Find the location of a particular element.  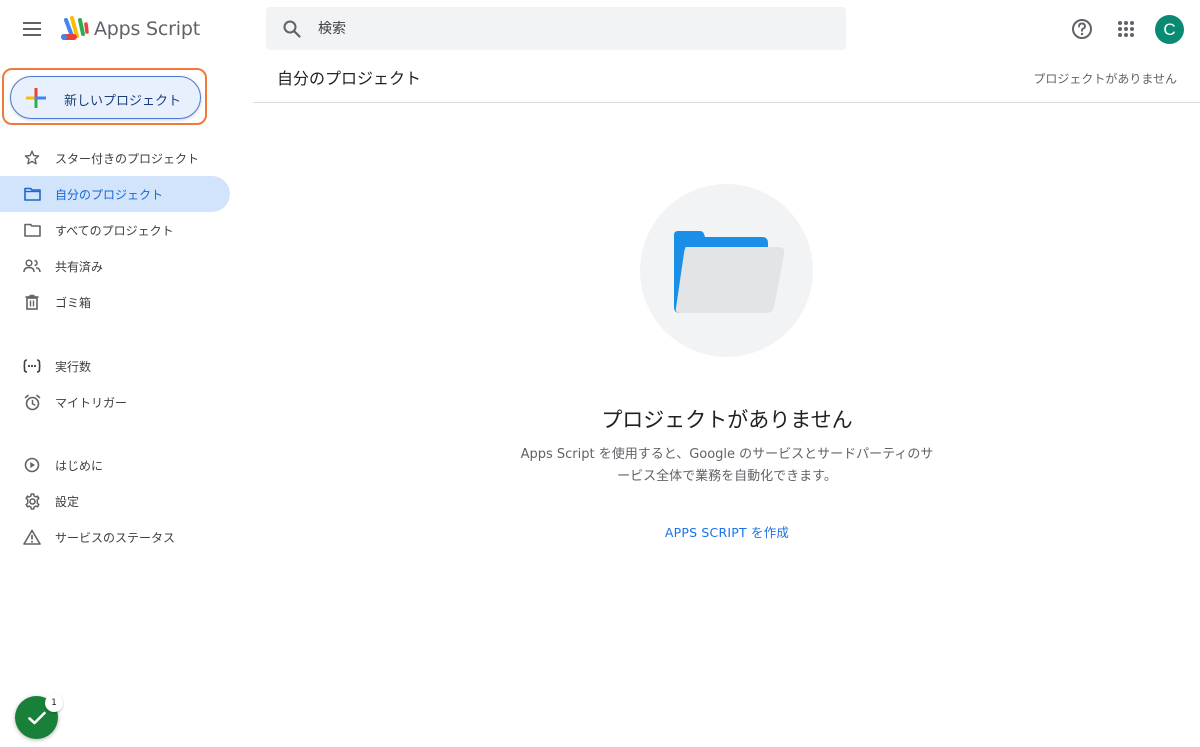

help-icon is located at coordinates (1082, 29).